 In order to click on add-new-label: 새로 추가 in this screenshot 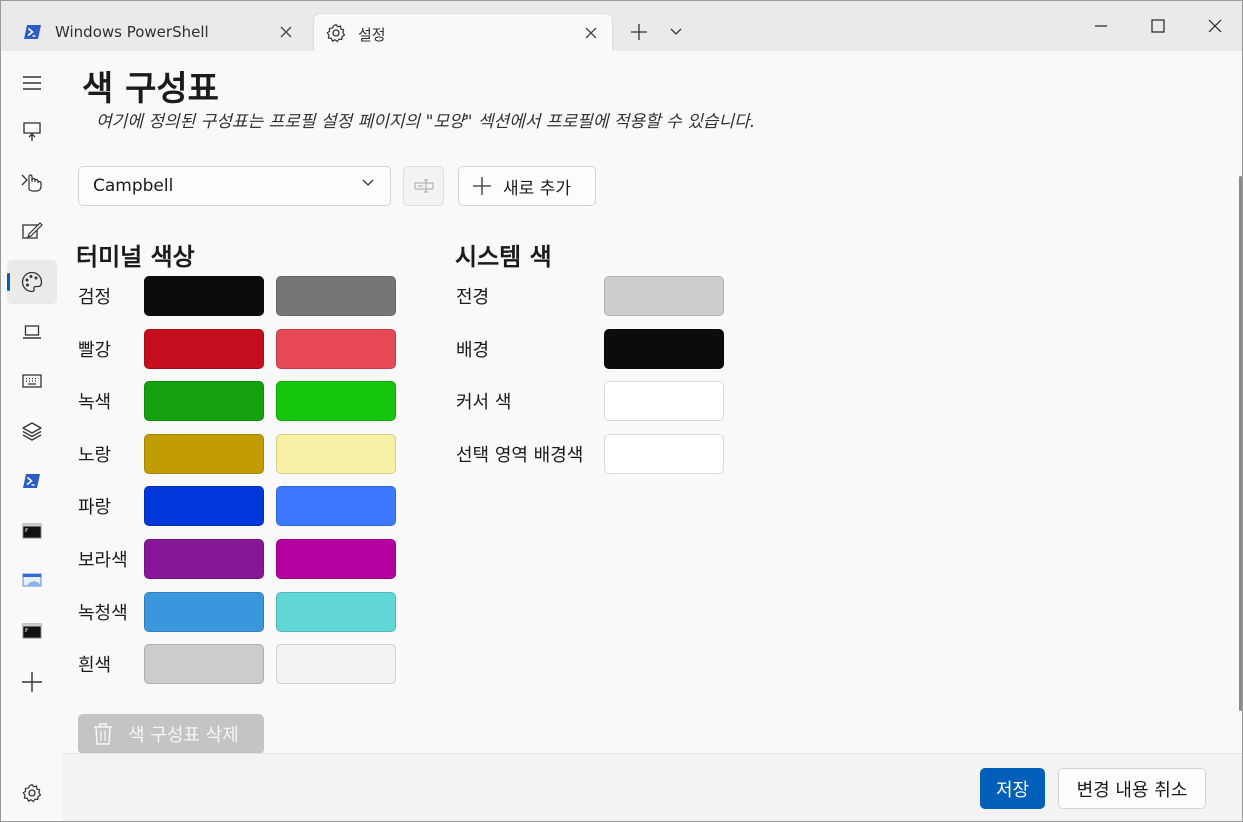, I will do `click(537, 188)`.